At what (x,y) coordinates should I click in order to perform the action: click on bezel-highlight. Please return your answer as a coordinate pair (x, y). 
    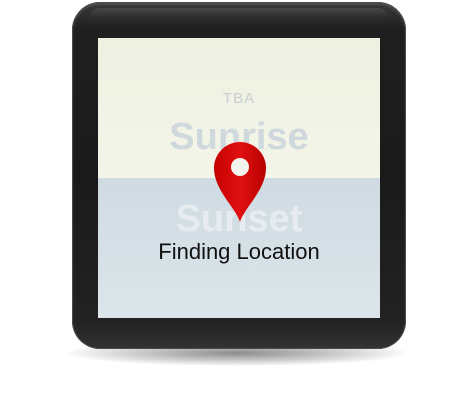
    Looking at the image, I should click on (239, 13).